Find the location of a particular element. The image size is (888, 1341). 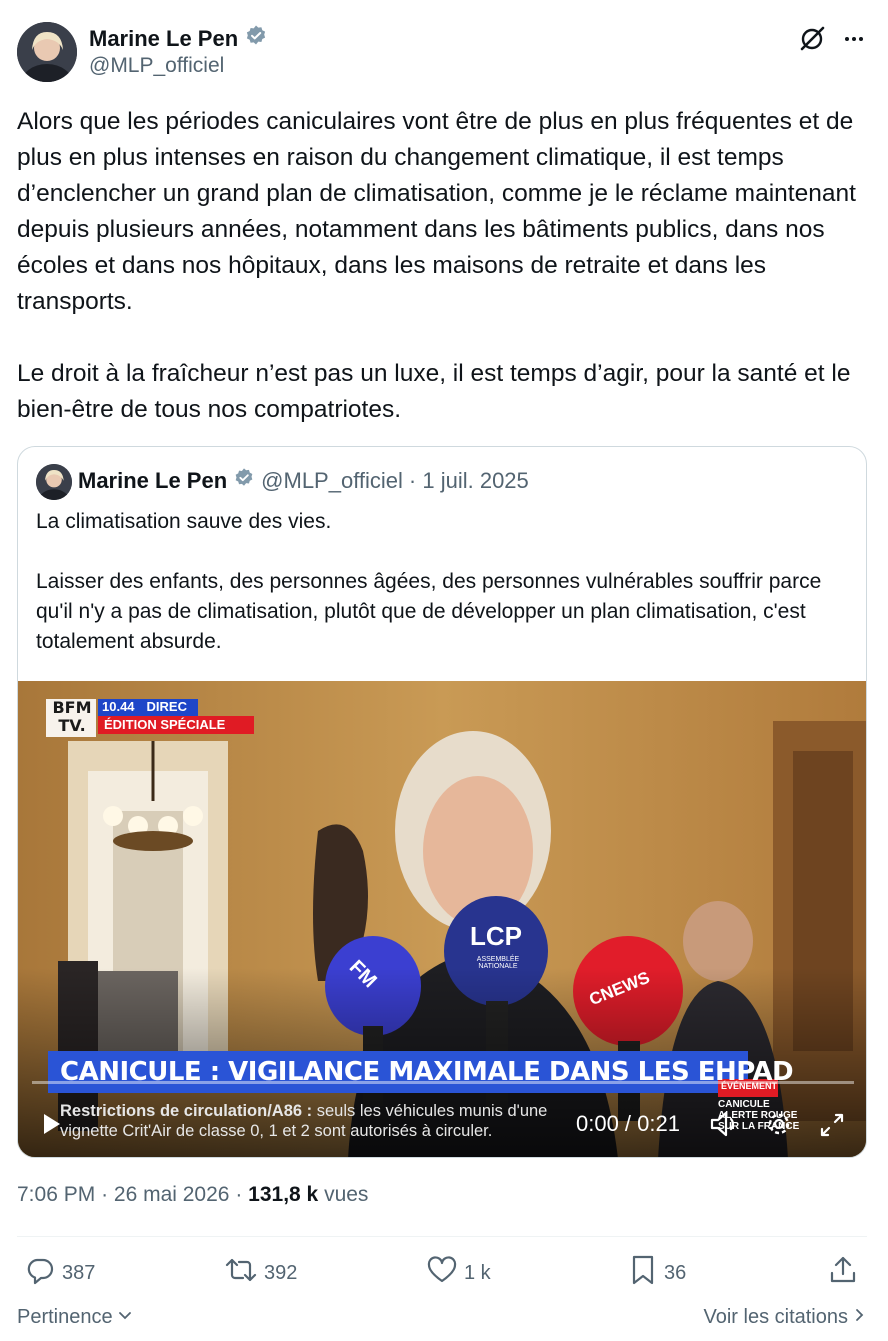

reply-icon is located at coordinates (40, 1273).